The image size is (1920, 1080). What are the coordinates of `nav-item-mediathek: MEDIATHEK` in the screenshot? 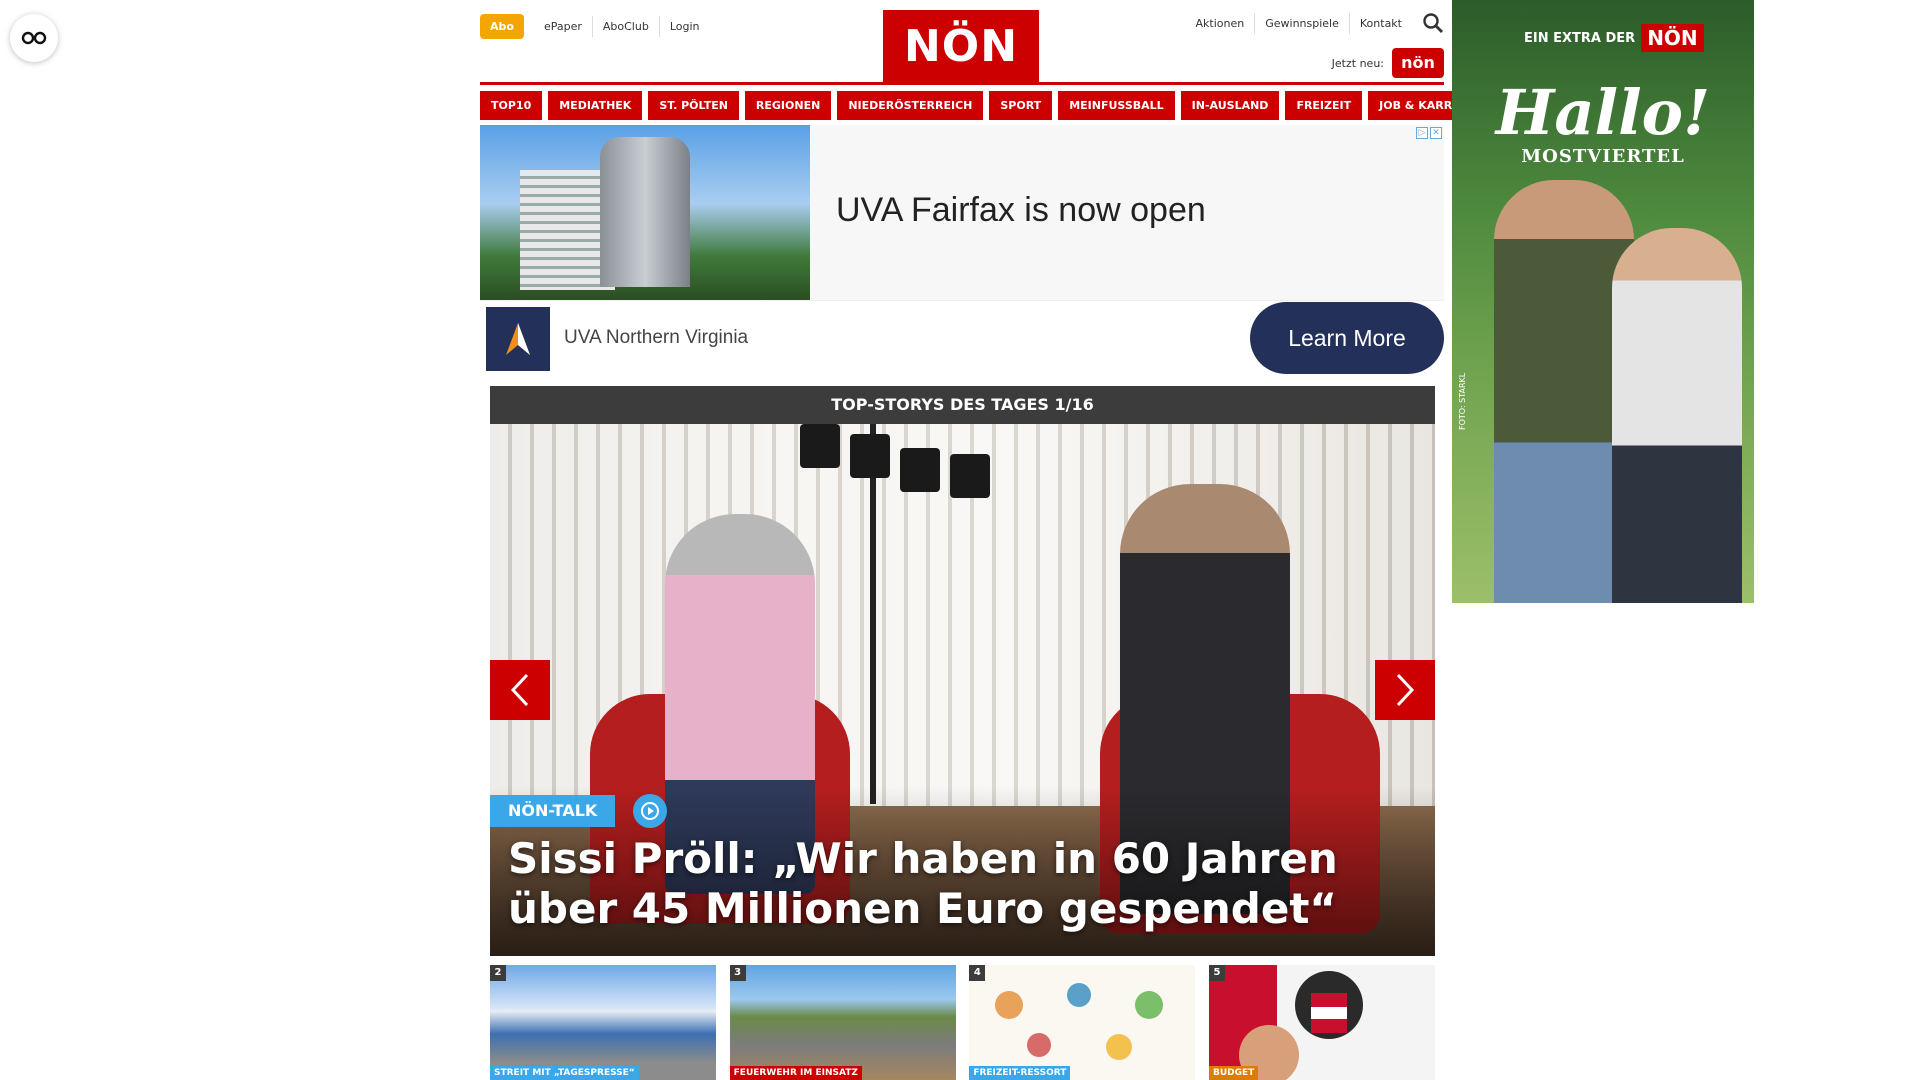 It's located at (595, 105).